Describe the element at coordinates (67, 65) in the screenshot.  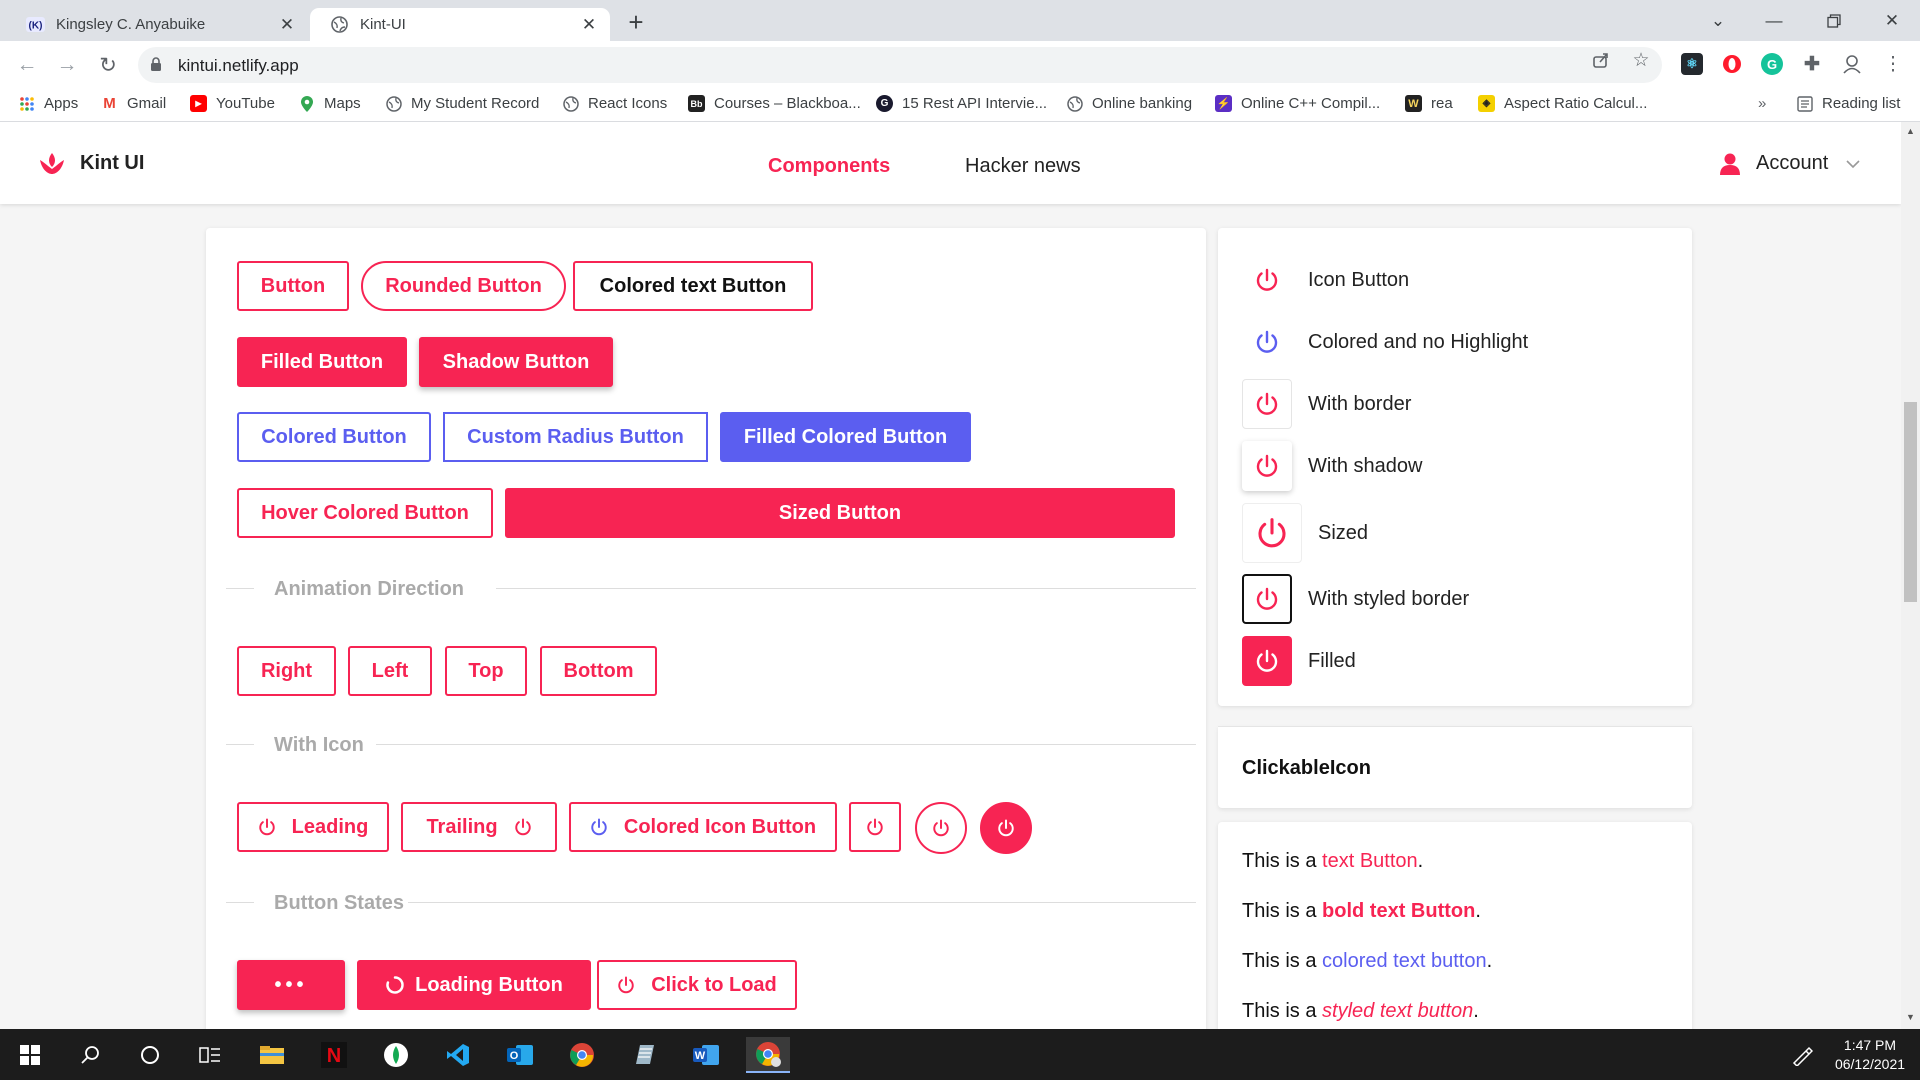
I see `forward-icon: →` at that location.